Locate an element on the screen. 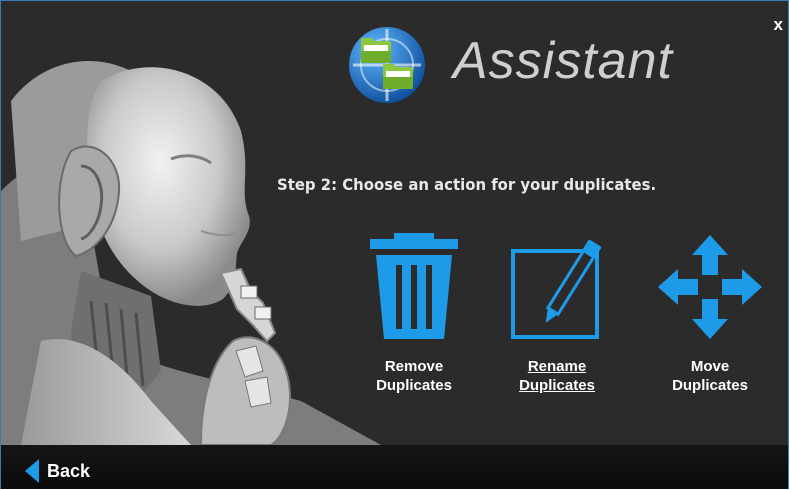 This screenshot has height=490, width=790. close-button: x is located at coordinates (778, 25).